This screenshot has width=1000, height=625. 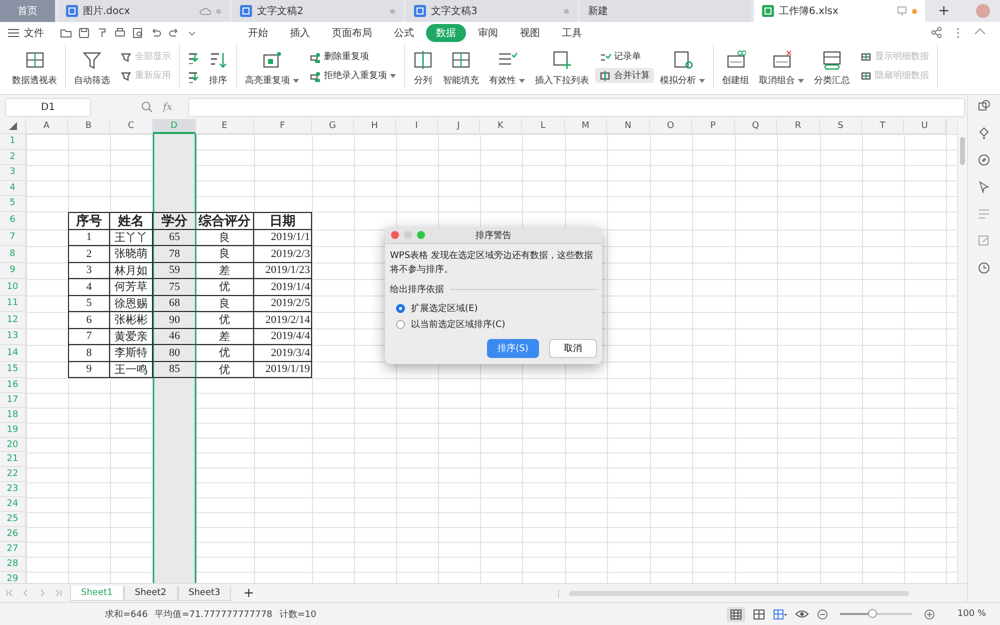 I want to click on ribbon-button: 分类汇总, so click(x=832, y=66).